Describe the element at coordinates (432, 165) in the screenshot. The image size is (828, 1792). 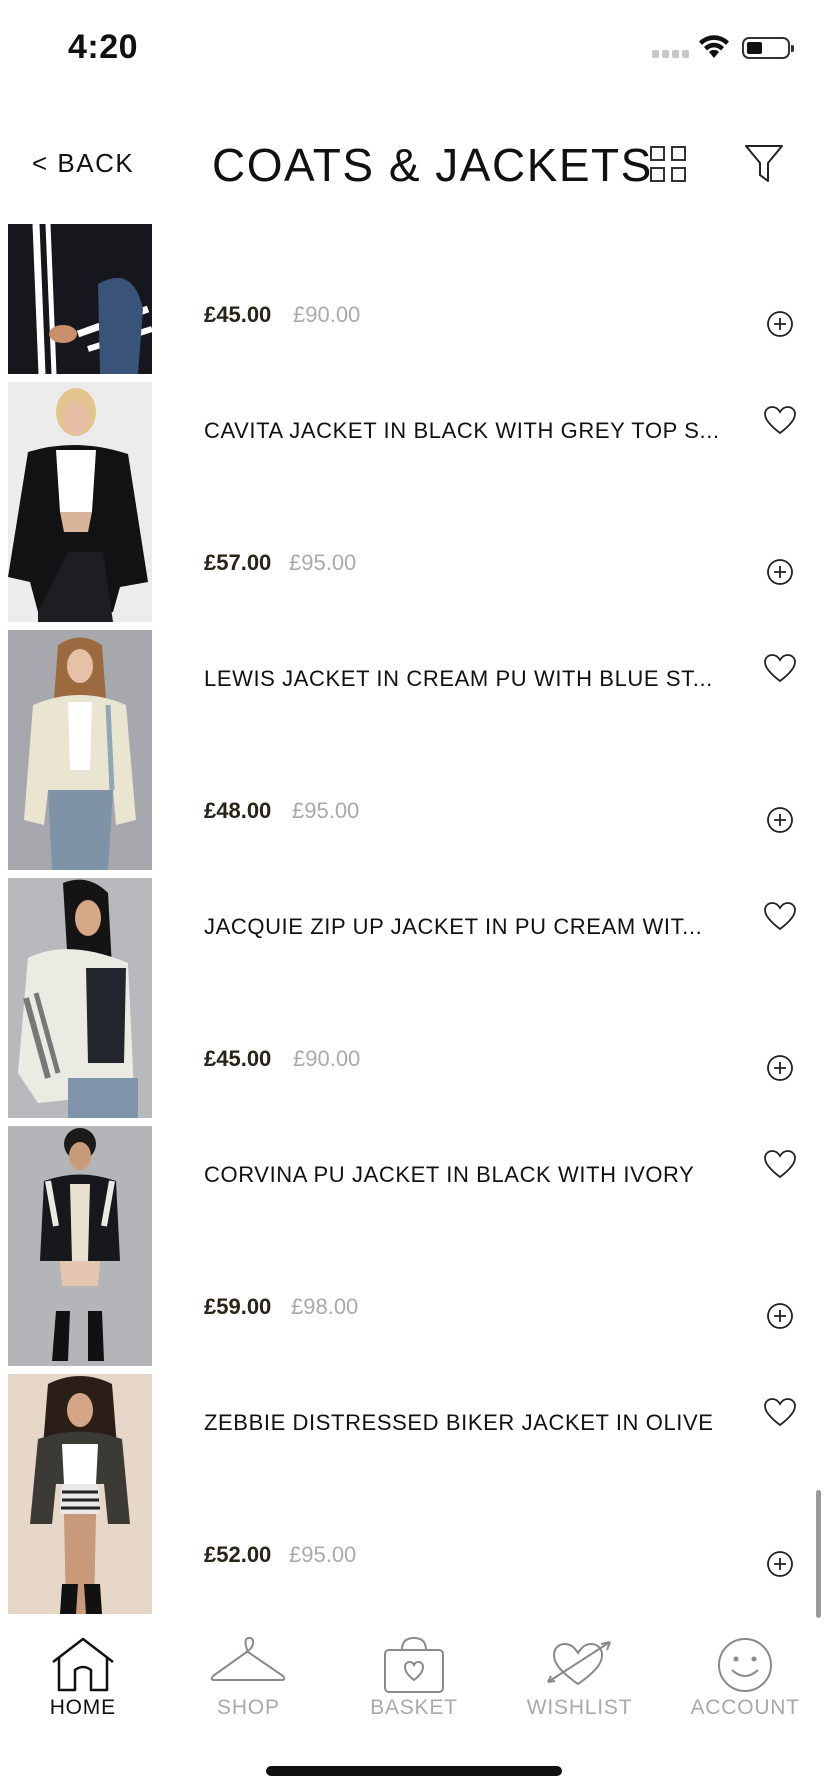
I see `page-title: COATS & JACKETS` at that location.